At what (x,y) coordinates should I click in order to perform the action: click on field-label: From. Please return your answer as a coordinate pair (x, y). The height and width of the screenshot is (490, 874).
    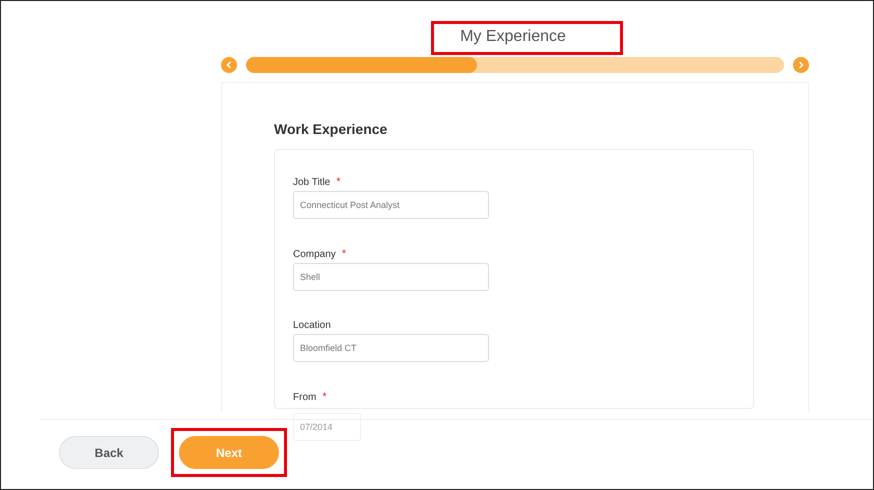
    Looking at the image, I should click on (304, 397).